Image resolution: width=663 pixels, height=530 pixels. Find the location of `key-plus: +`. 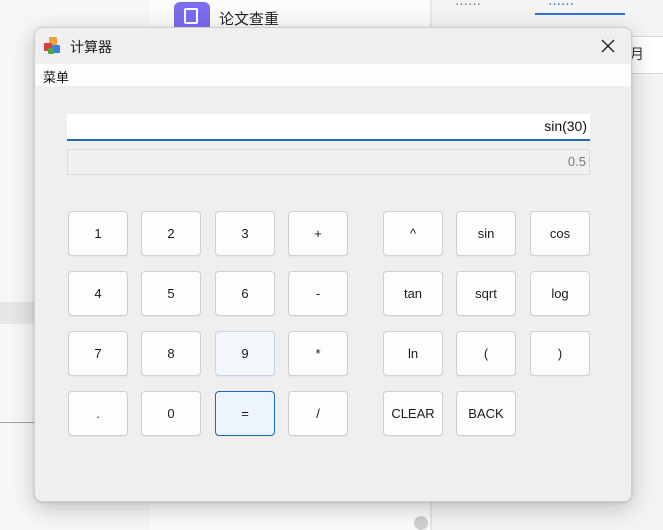

key-plus: + is located at coordinates (318, 233).